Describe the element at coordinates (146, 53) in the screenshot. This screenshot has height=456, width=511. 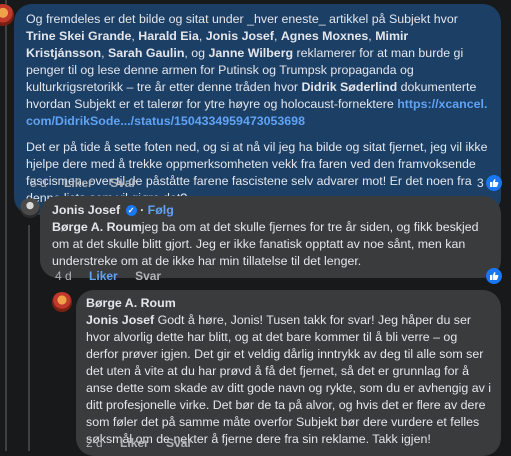
I see `mention-sarah: Sarah Gaulin` at that location.